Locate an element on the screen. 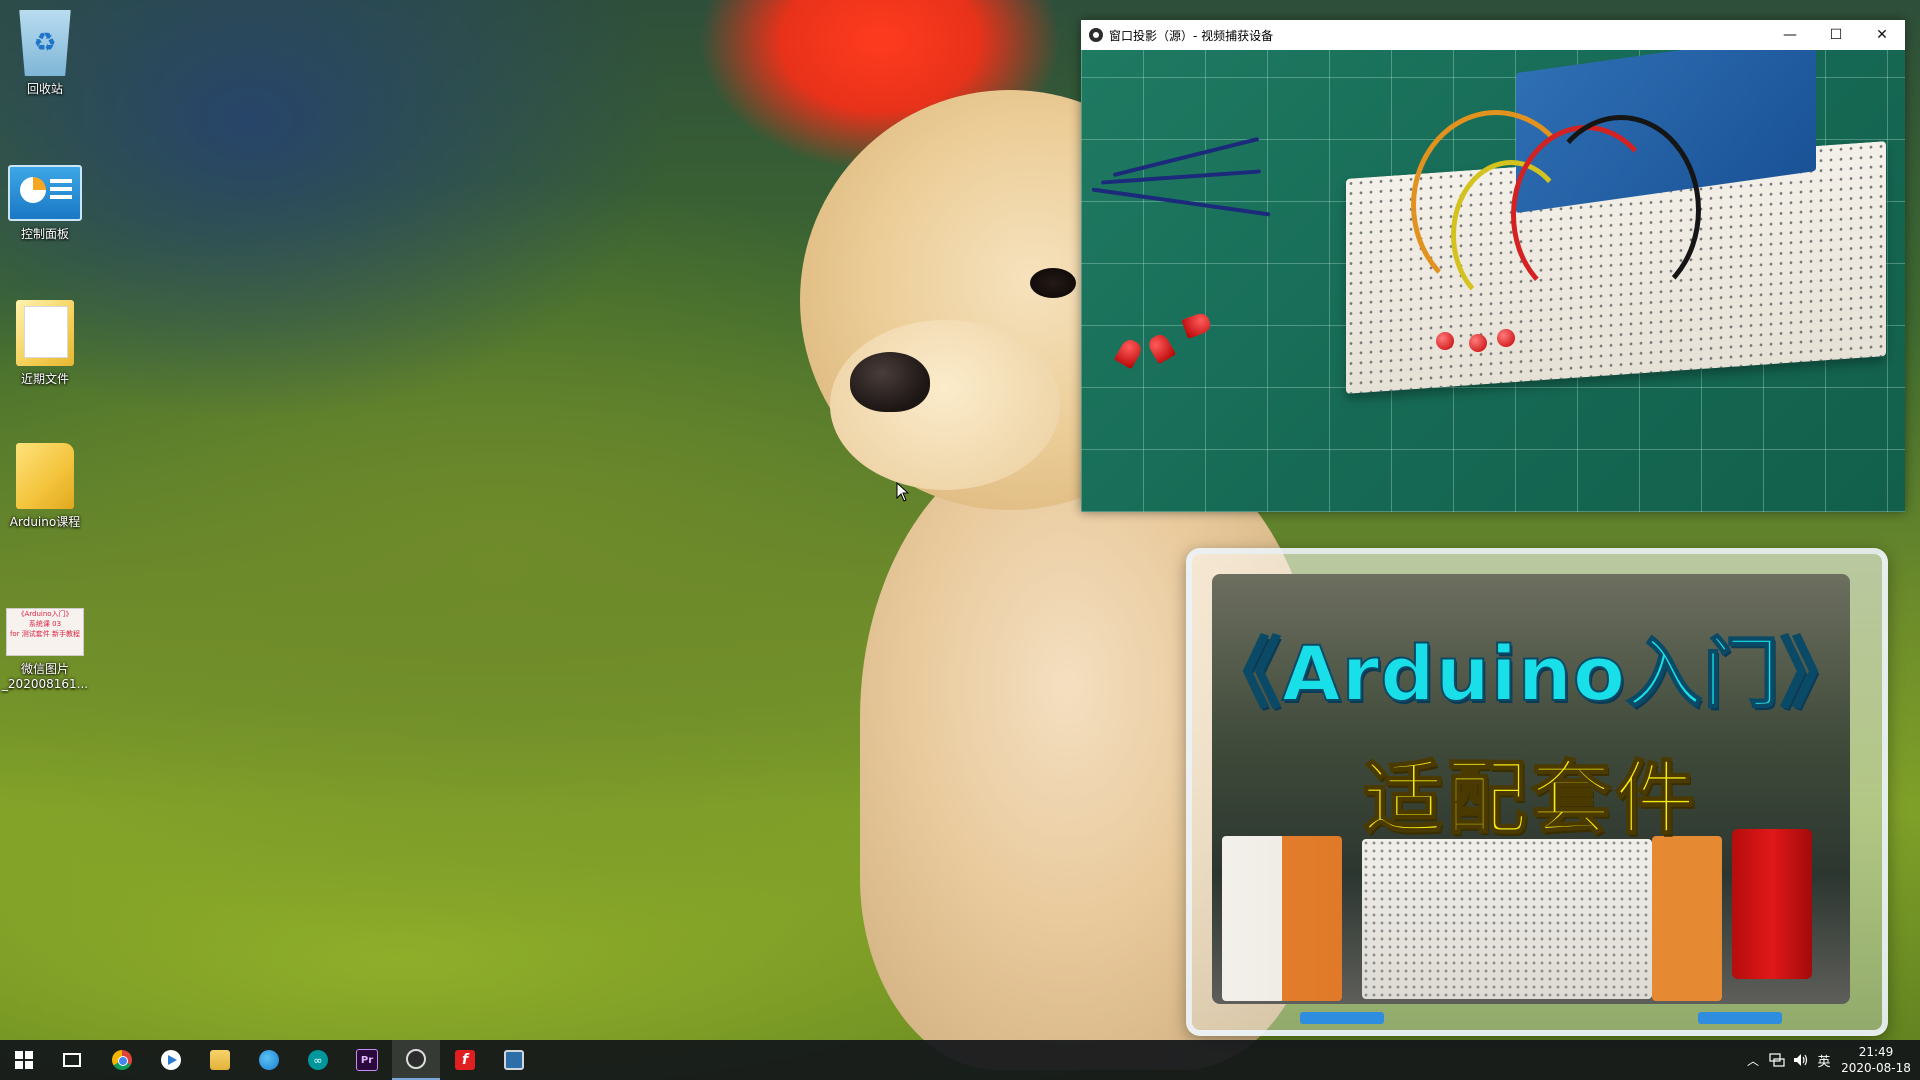 Image resolution: width=1920 pixels, height=1080 pixels. folder-icon is located at coordinates (45, 476).